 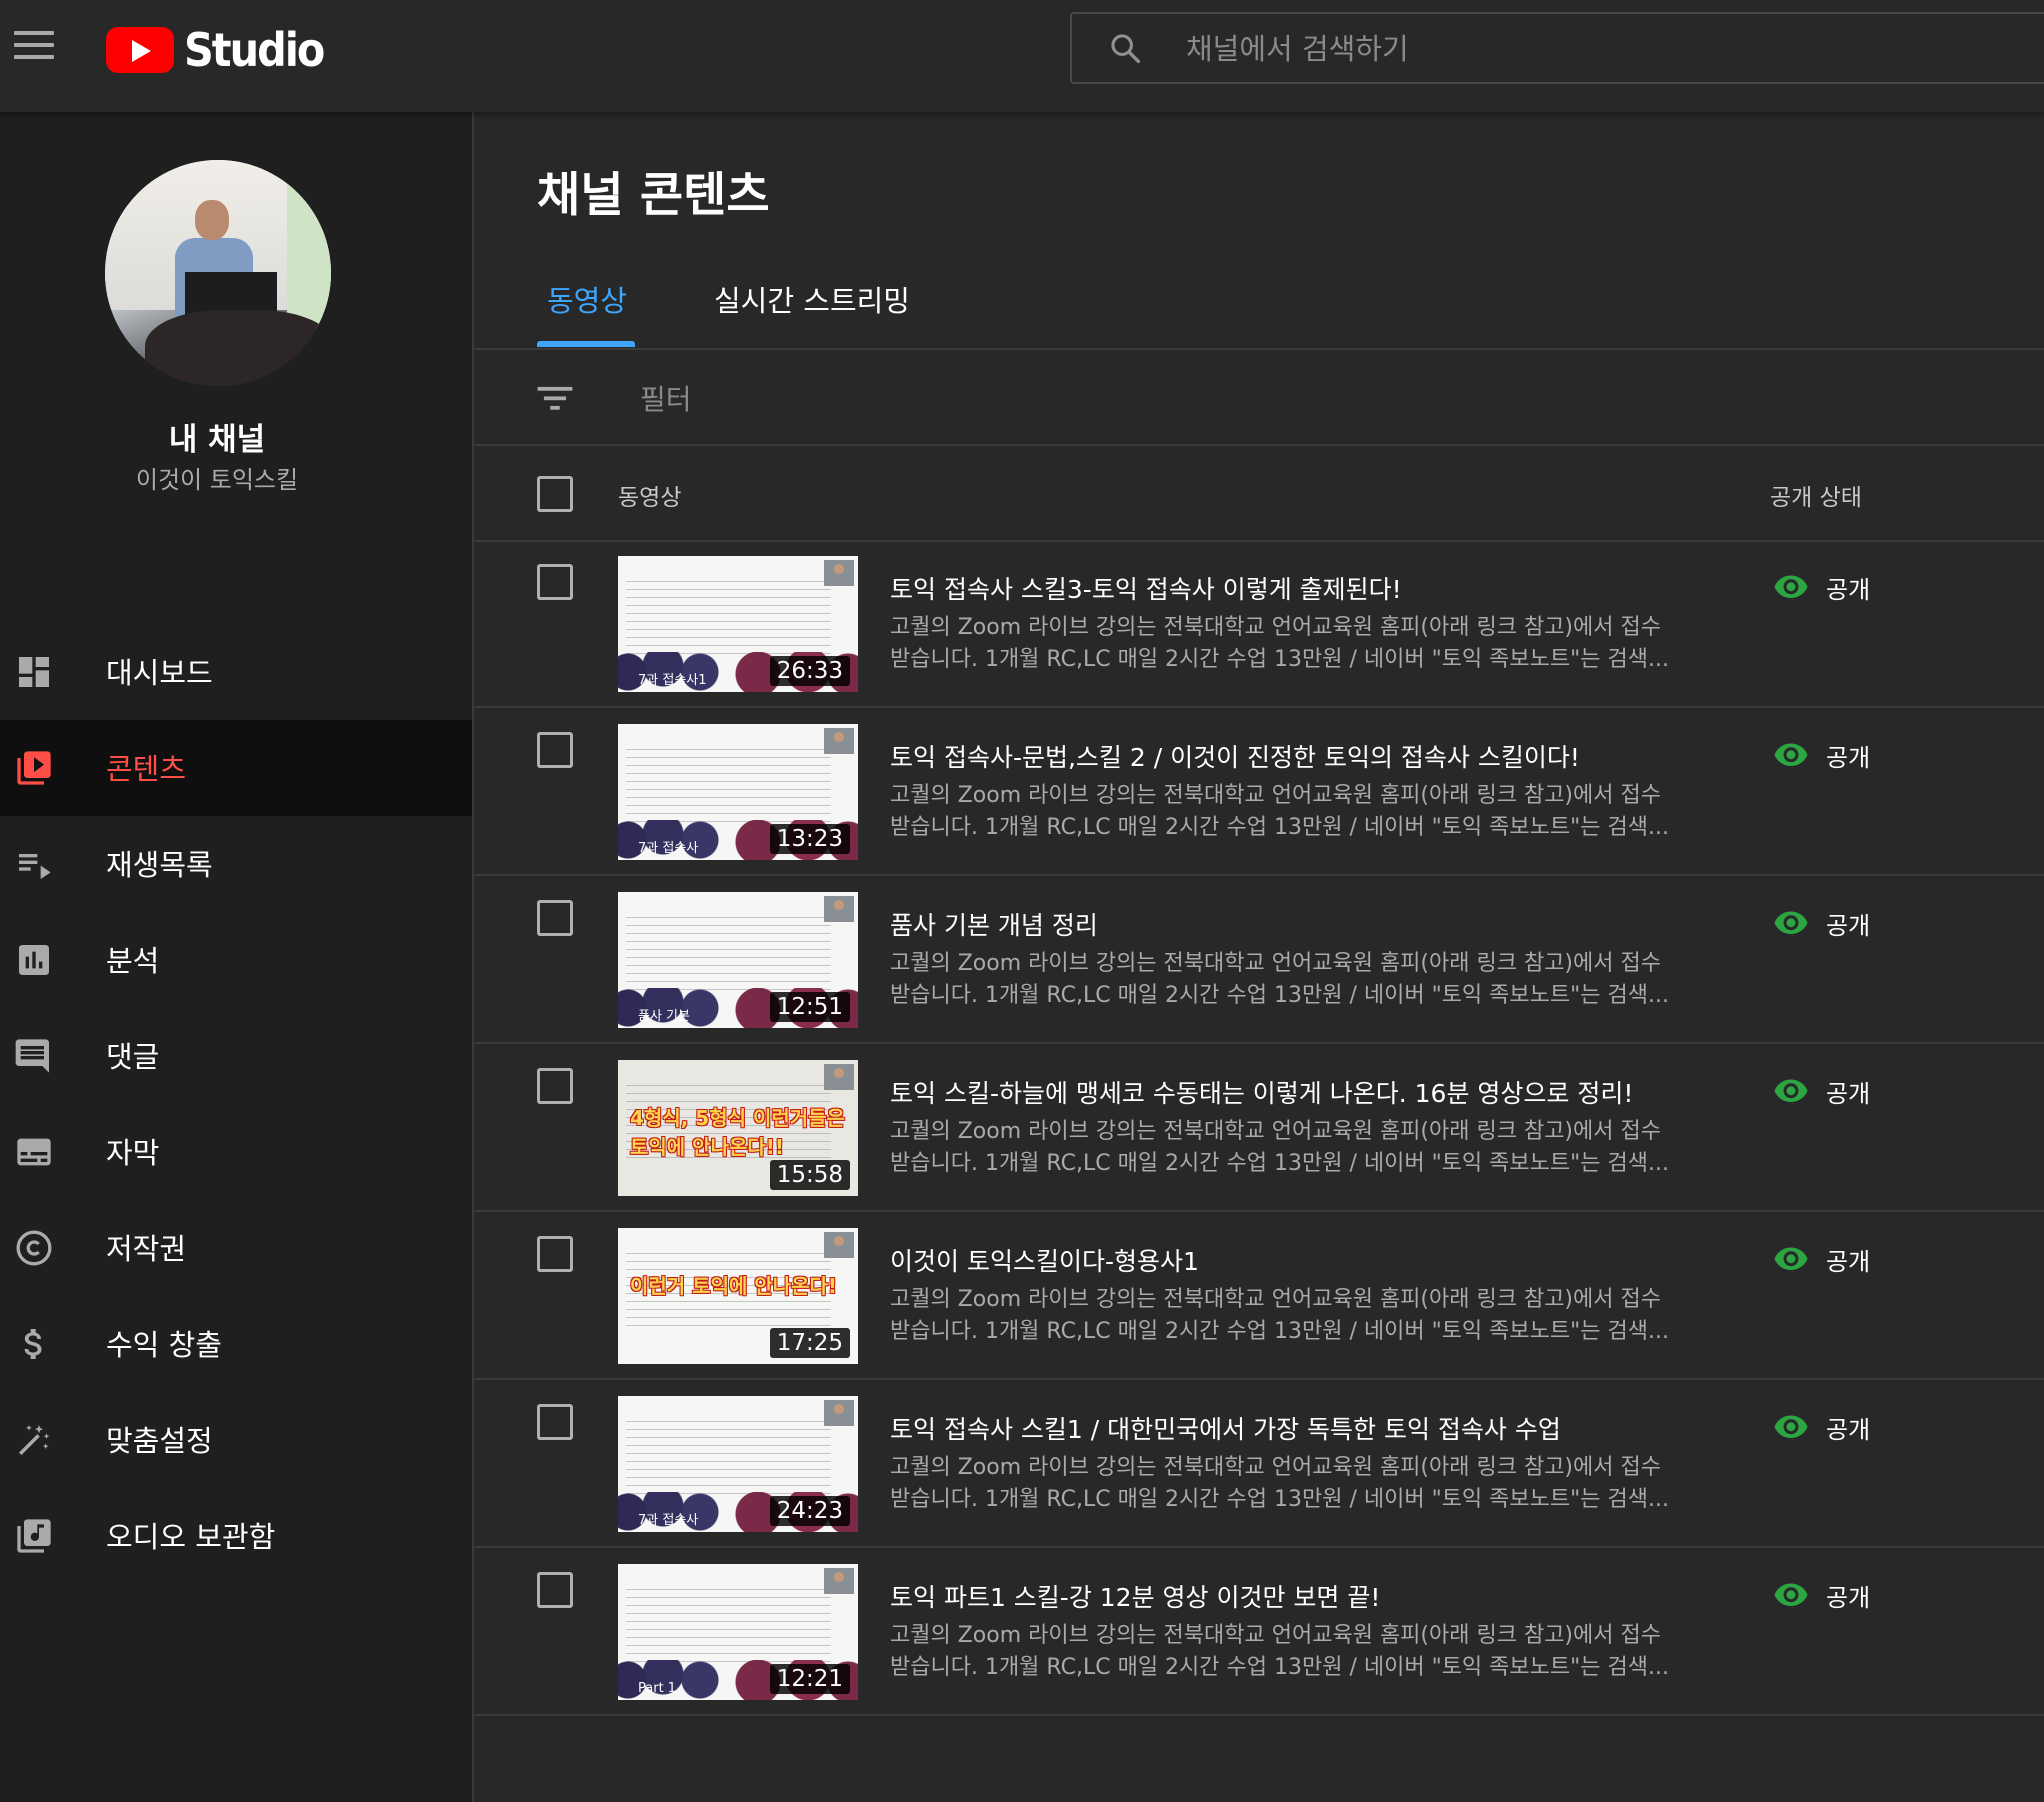 I want to click on studio-logo: Studio, so click(x=215, y=50).